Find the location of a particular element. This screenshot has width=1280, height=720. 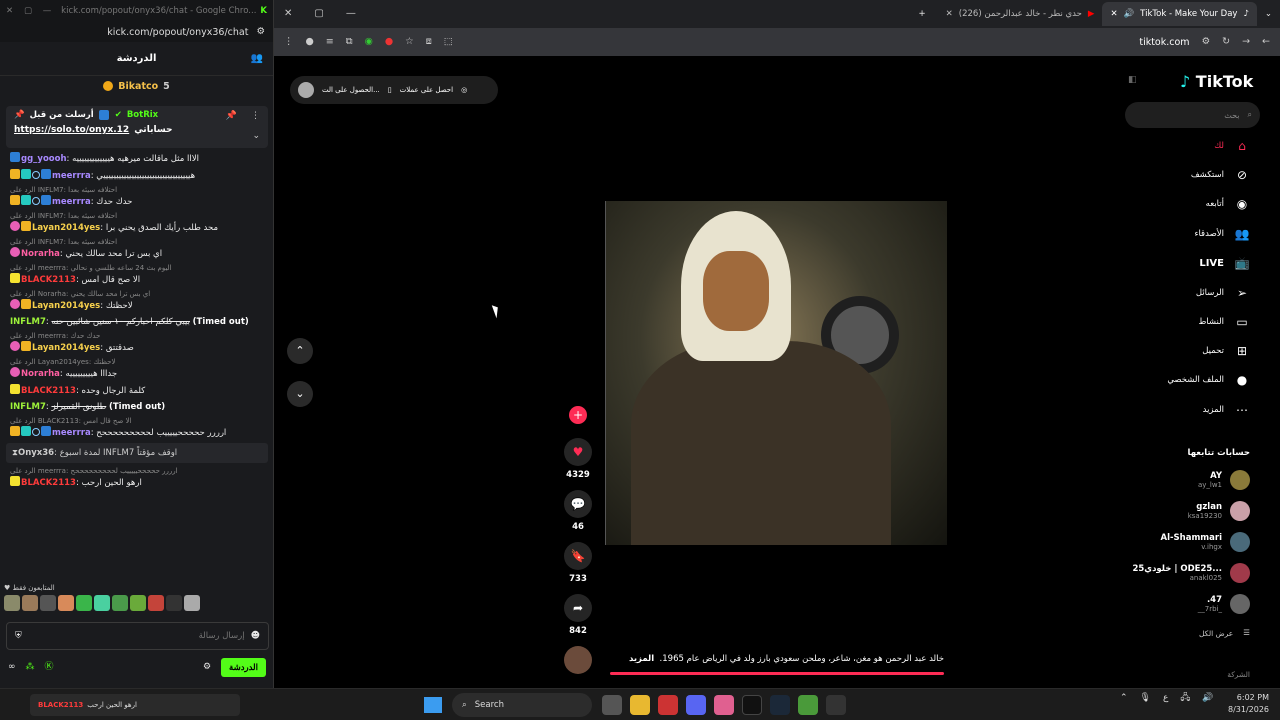

youtube-app-icon is located at coordinates (668, 705).